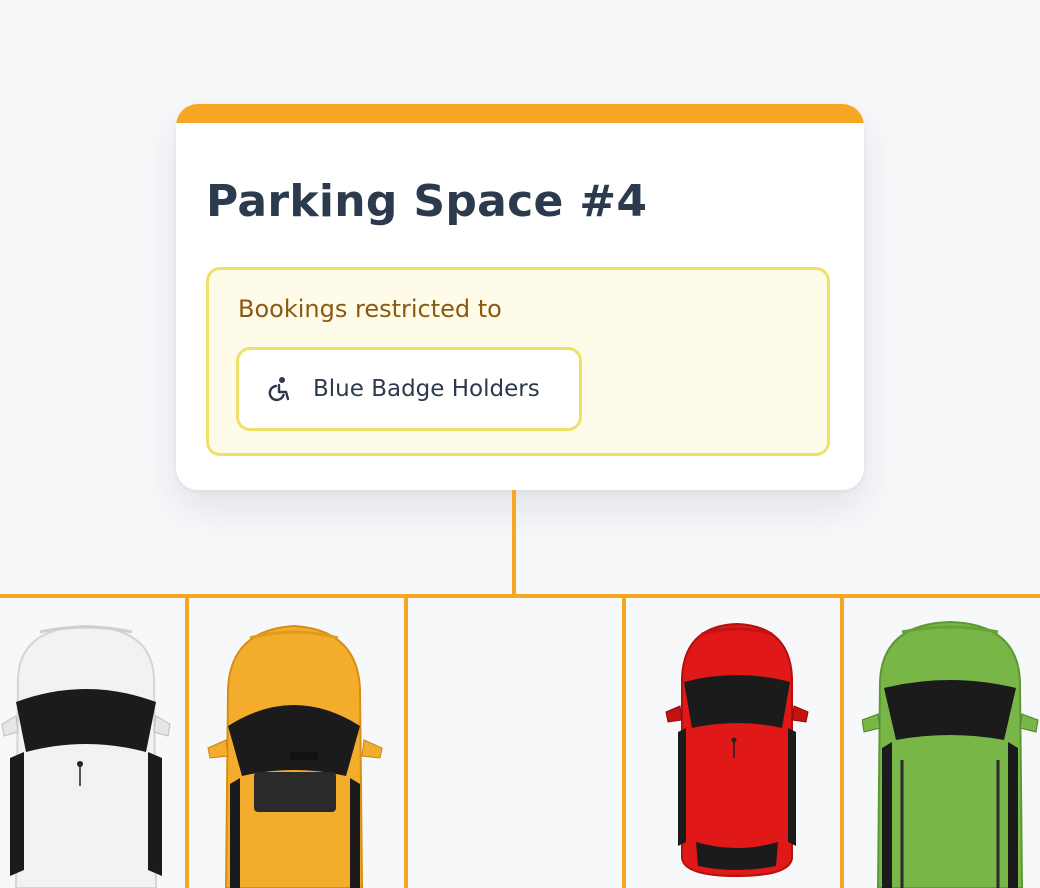 Image resolution: width=1040 pixels, height=888 pixels. What do you see at coordinates (370, 309) in the screenshot?
I see `restriction-label: Bookings restricted to` at bounding box center [370, 309].